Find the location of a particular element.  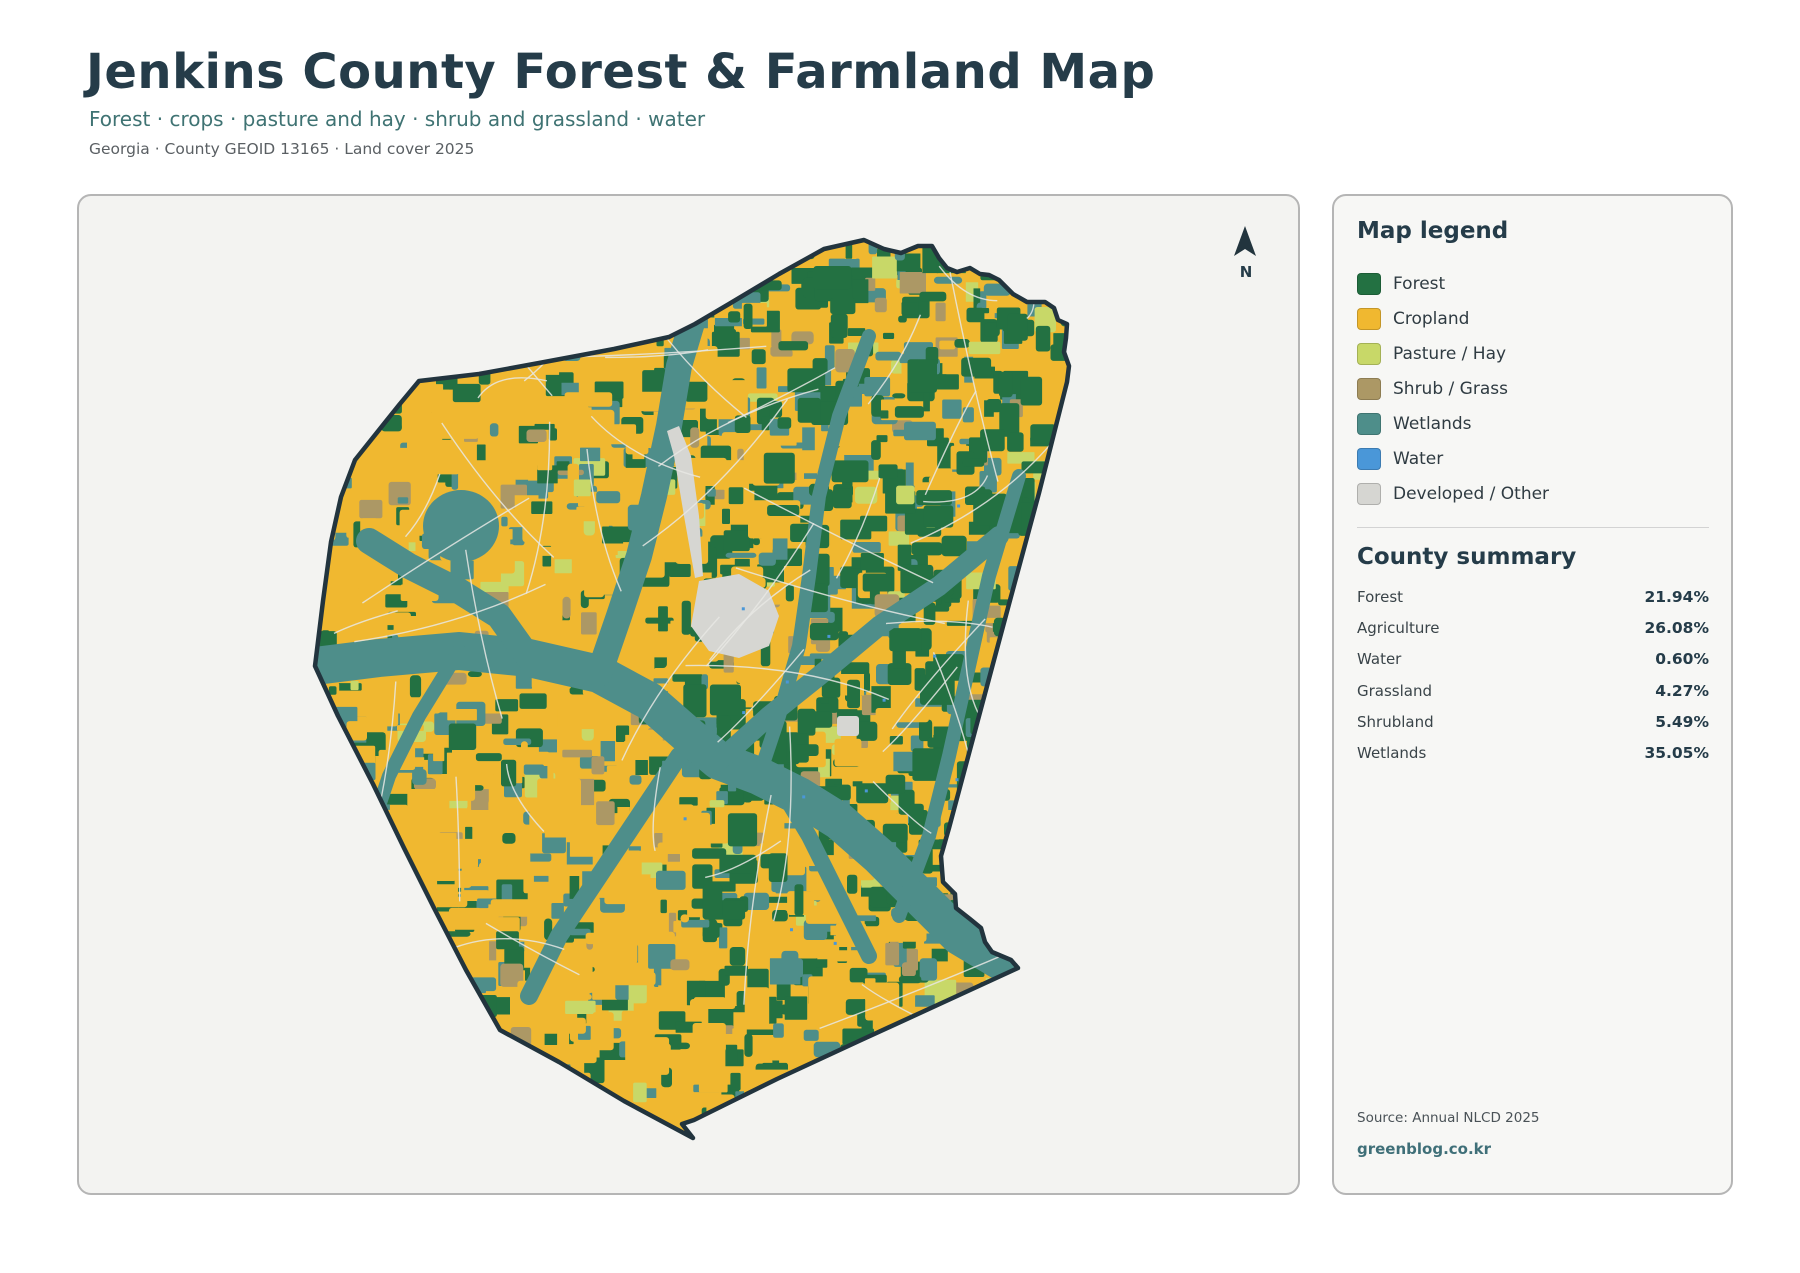

summary-name: Grassland is located at coordinates (1394, 690).